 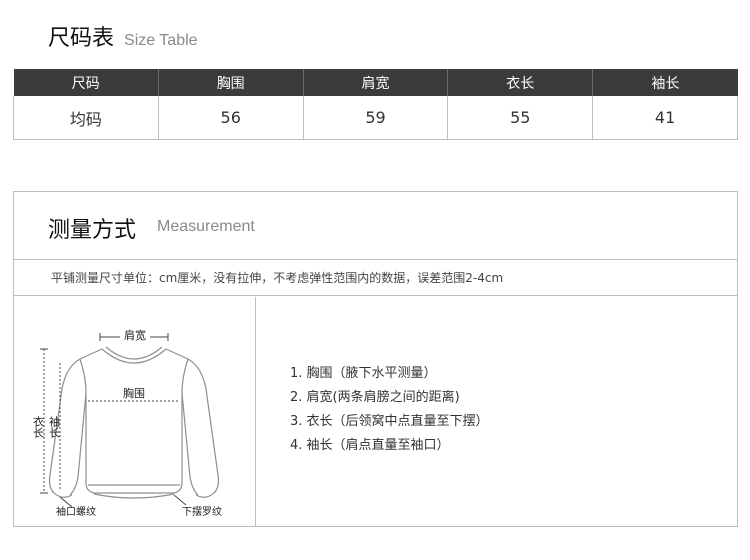 I want to click on size-table-title: 尺码表 Size Table, so click(x=123, y=36).